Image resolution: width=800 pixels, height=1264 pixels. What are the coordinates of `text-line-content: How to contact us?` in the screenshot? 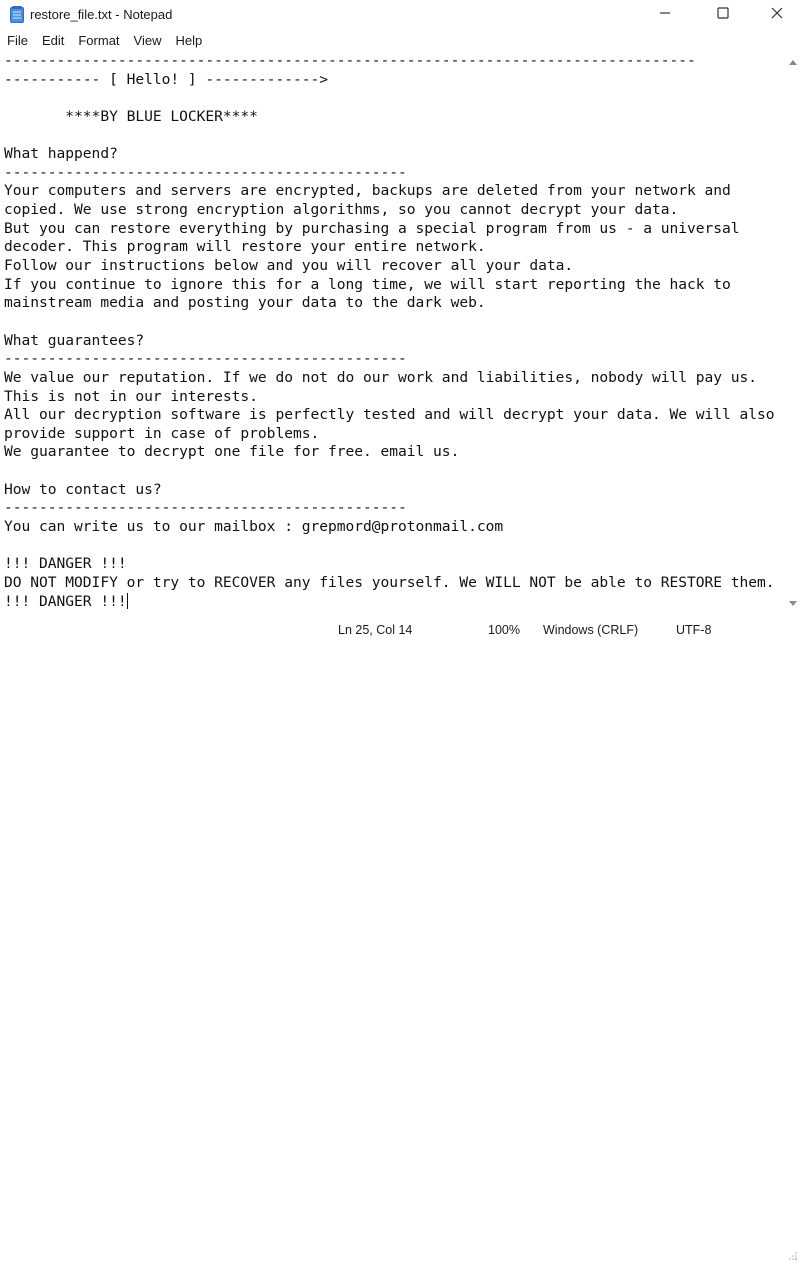 It's located at (83, 489).